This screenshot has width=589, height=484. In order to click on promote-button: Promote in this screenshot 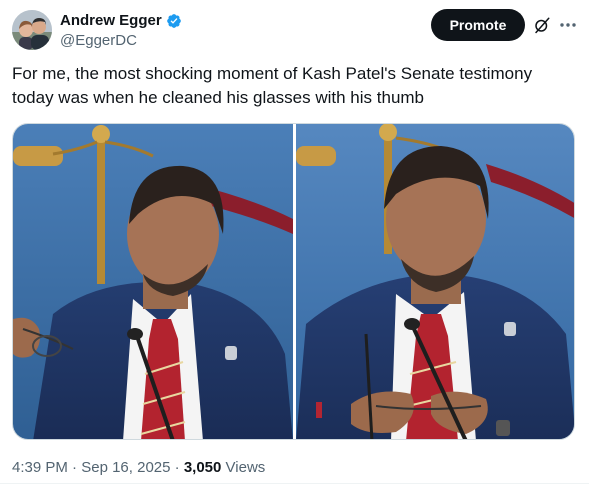, I will do `click(478, 25)`.